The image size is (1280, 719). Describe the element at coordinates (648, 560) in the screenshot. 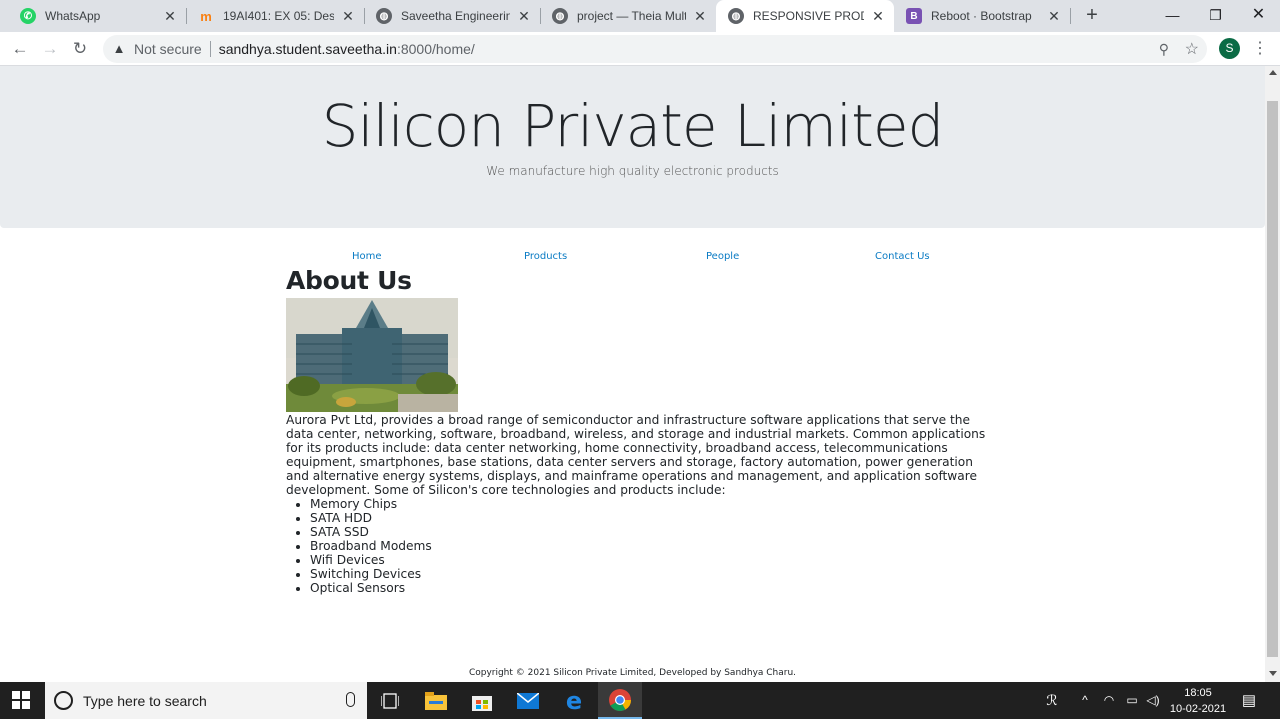

I see `list-item: Wifi Devices` at that location.